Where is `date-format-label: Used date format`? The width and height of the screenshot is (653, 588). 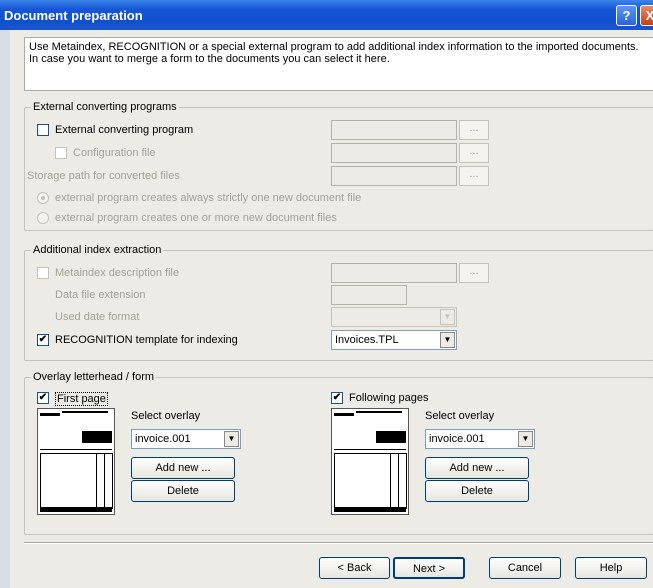 date-format-label: Used date format is located at coordinates (97, 317).